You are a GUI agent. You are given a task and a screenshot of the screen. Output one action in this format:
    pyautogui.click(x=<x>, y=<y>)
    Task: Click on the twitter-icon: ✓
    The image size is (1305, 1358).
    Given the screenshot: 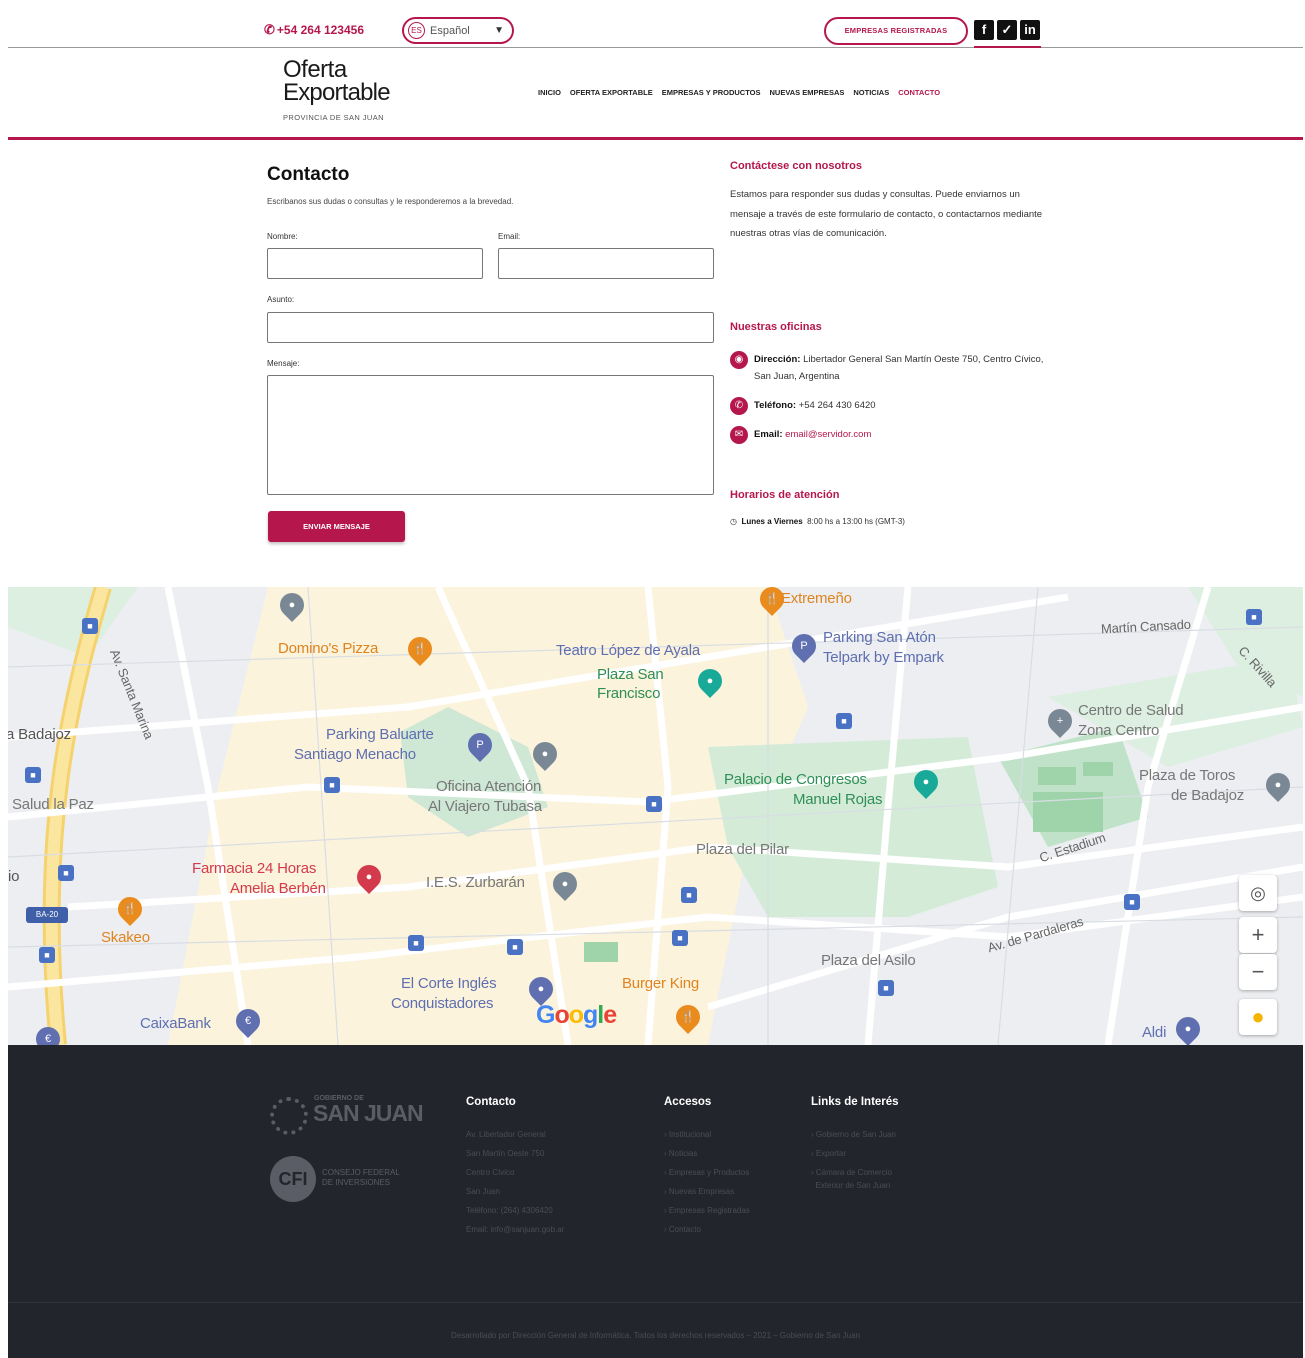 What is the action you would take?
    pyautogui.click(x=1007, y=30)
    